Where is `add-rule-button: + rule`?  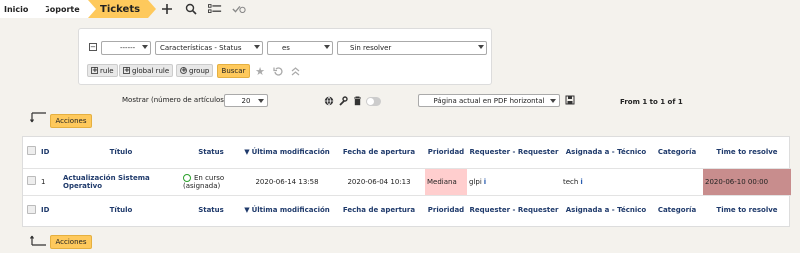
add-rule-button: + rule is located at coordinates (102, 70).